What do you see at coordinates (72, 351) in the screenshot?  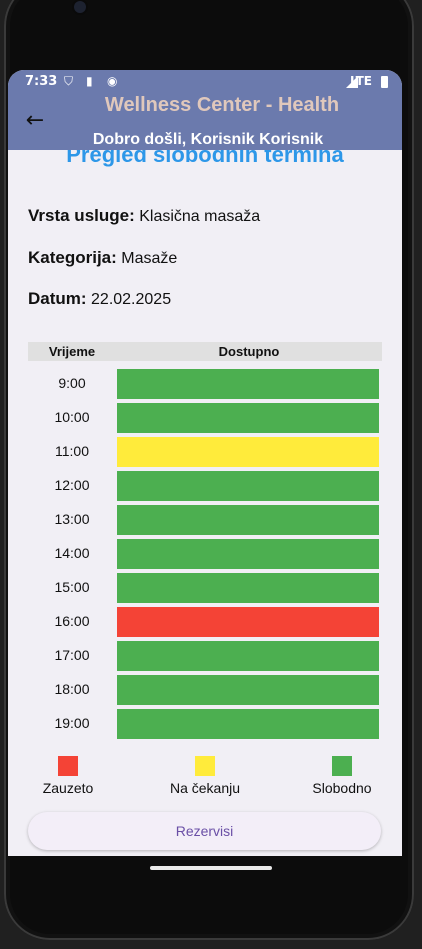 I see `header-time: Vrijeme` at bounding box center [72, 351].